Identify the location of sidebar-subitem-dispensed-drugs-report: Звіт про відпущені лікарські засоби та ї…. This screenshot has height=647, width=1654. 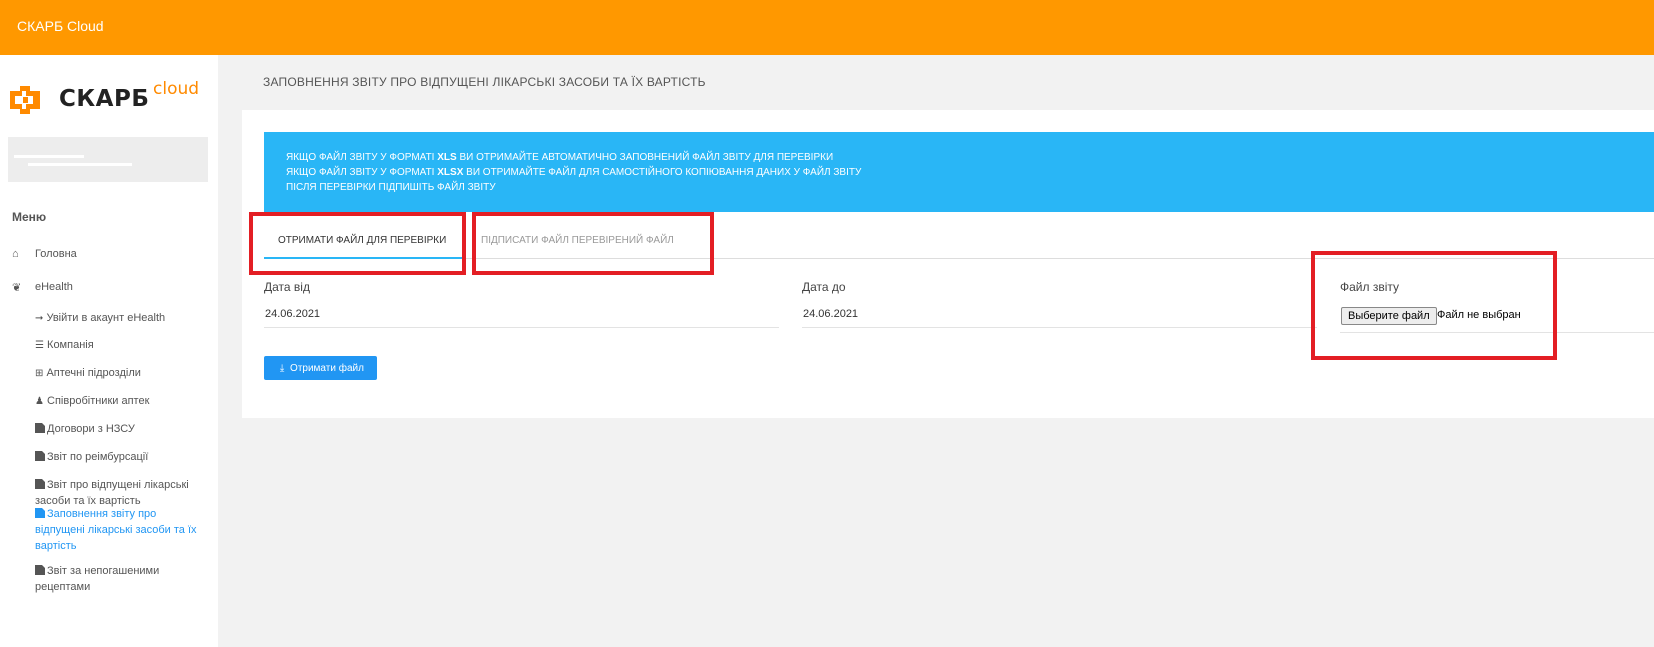
(120, 493).